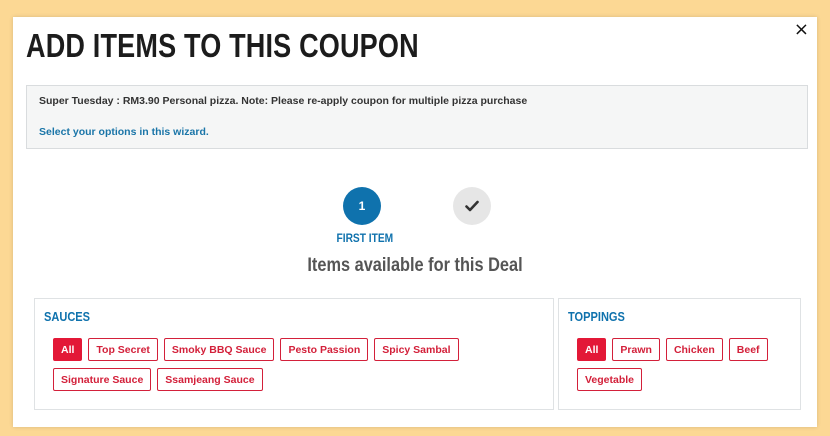 The width and height of the screenshot is (830, 436). I want to click on wizard-hint: Select your options in this wizard., so click(124, 132).